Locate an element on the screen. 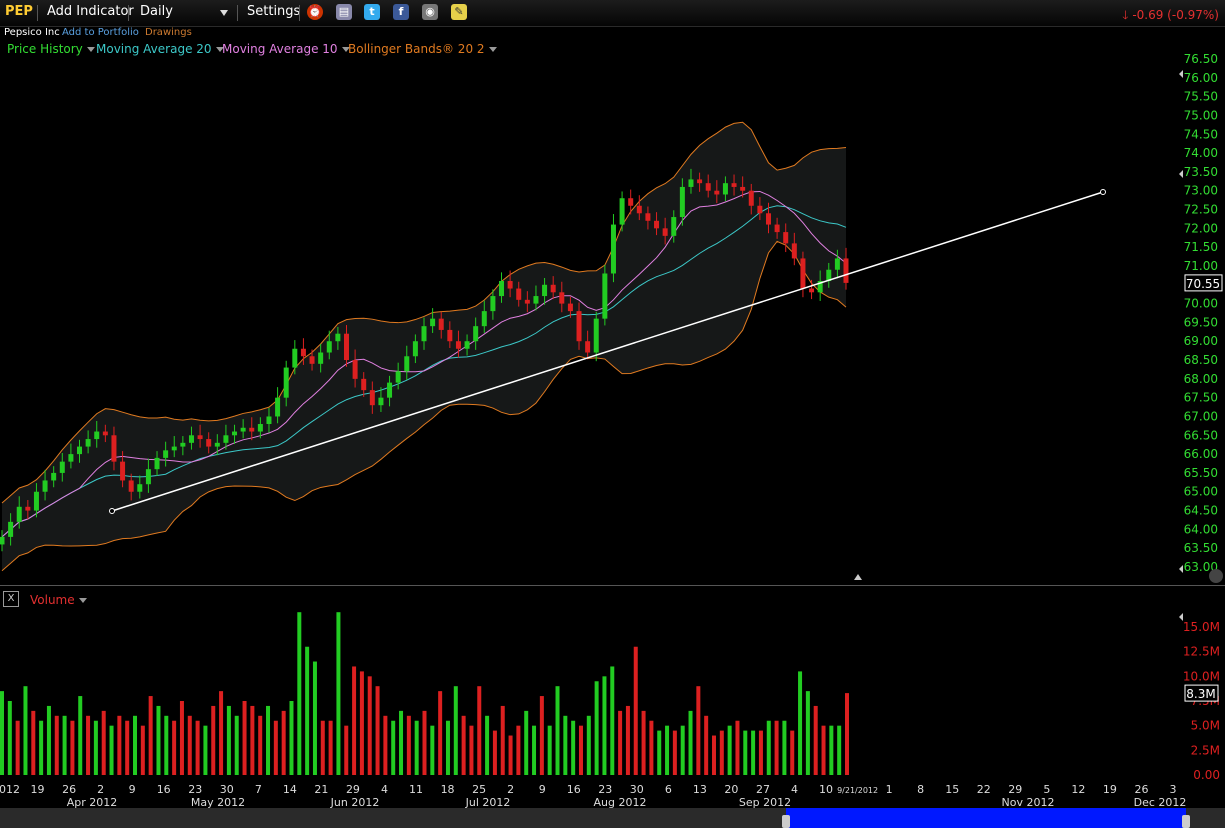 The image size is (1225, 828). volume-label: Volume is located at coordinates (52, 600).